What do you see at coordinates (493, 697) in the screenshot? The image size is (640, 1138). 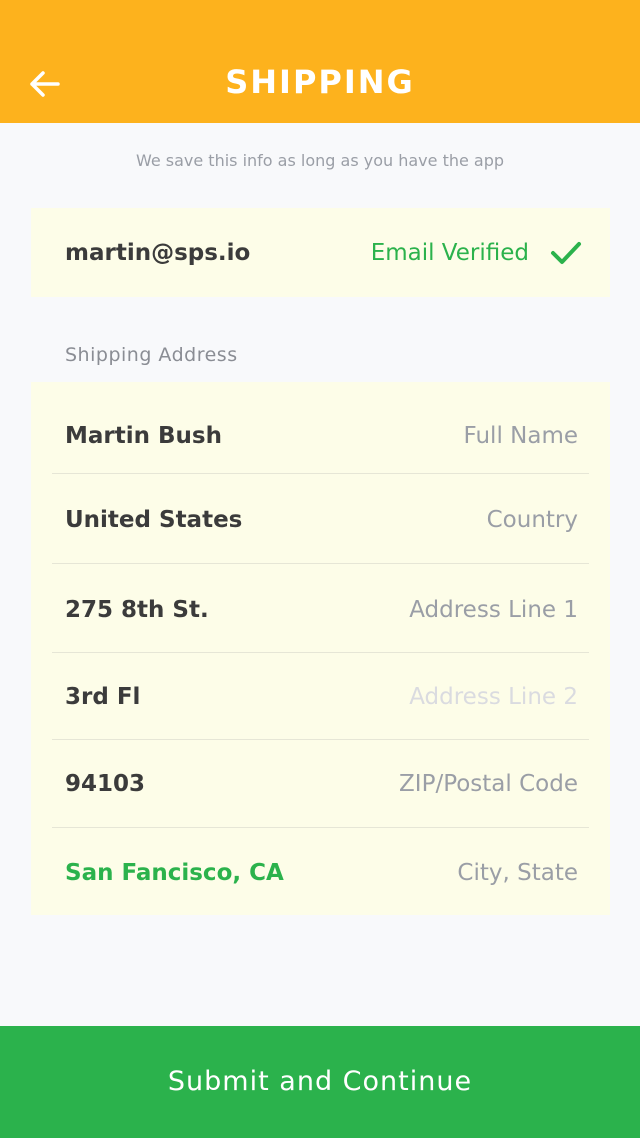 I see `address-line-2-label: Address Line 2` at bounding box center [493, 697].